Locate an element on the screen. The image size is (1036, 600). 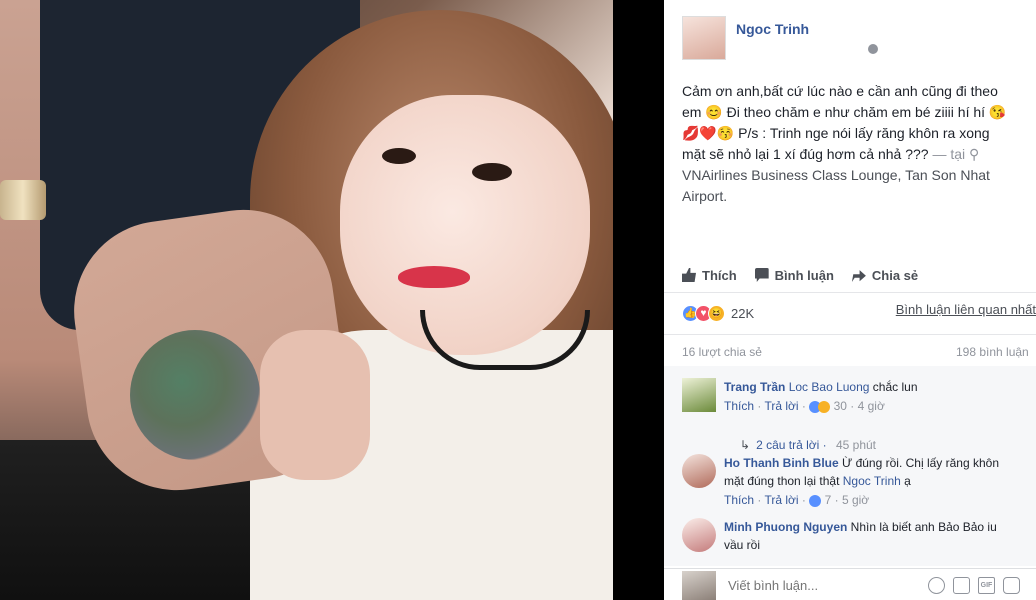
author-name: Ngoc Trinh is located at coordinates (772, 29).